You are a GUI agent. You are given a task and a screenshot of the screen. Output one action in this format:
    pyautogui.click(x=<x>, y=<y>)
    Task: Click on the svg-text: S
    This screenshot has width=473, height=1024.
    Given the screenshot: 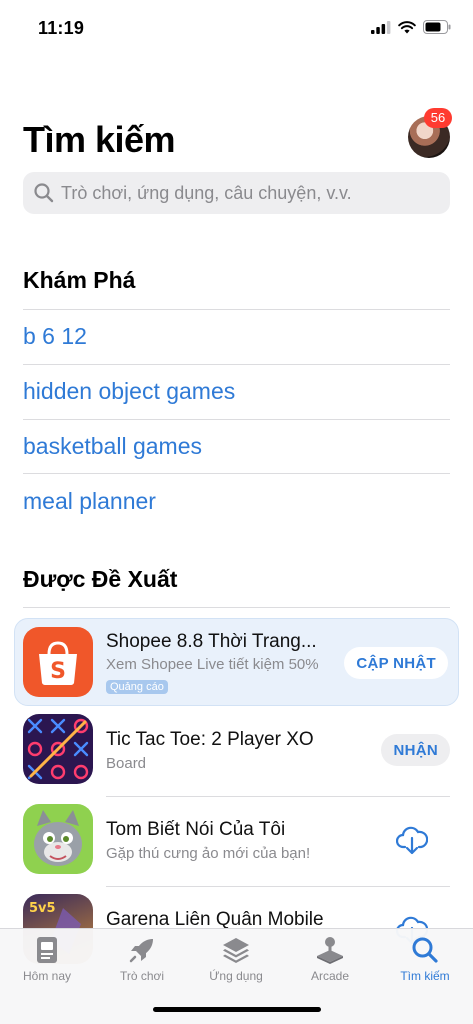 What is the action you would take?
    pyautogui.click(x=58, y=671)
    